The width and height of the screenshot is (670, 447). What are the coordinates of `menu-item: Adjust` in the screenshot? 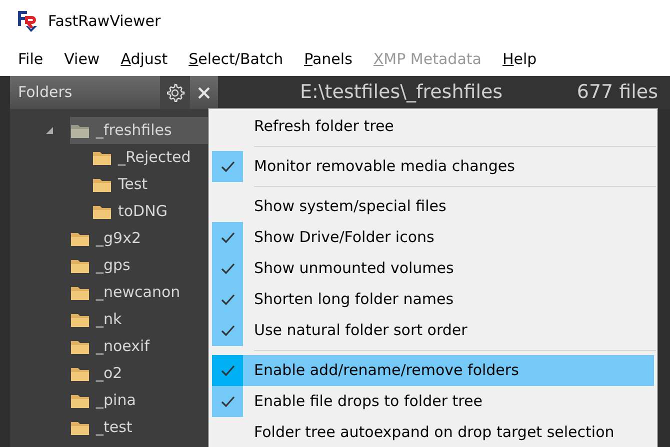 It's located at (140, 59).